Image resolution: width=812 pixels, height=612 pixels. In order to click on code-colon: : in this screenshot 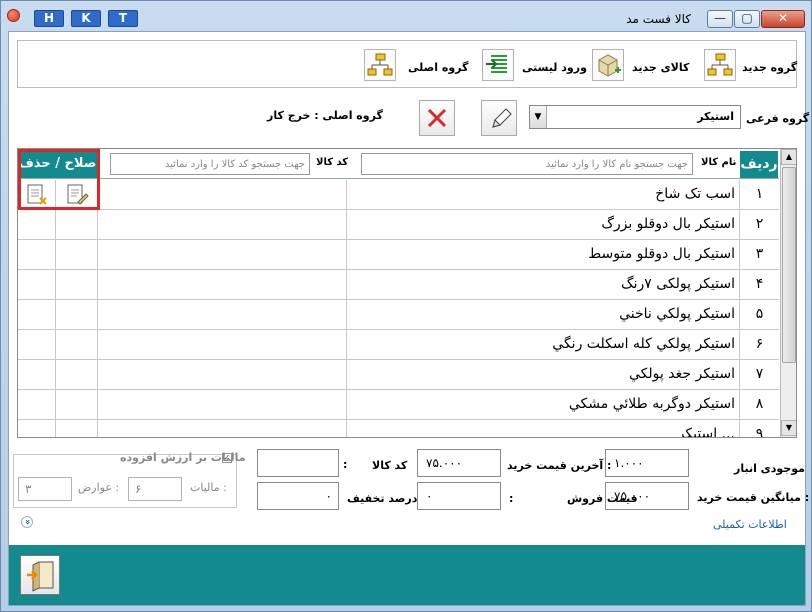, I will do `click(345, 464)`.